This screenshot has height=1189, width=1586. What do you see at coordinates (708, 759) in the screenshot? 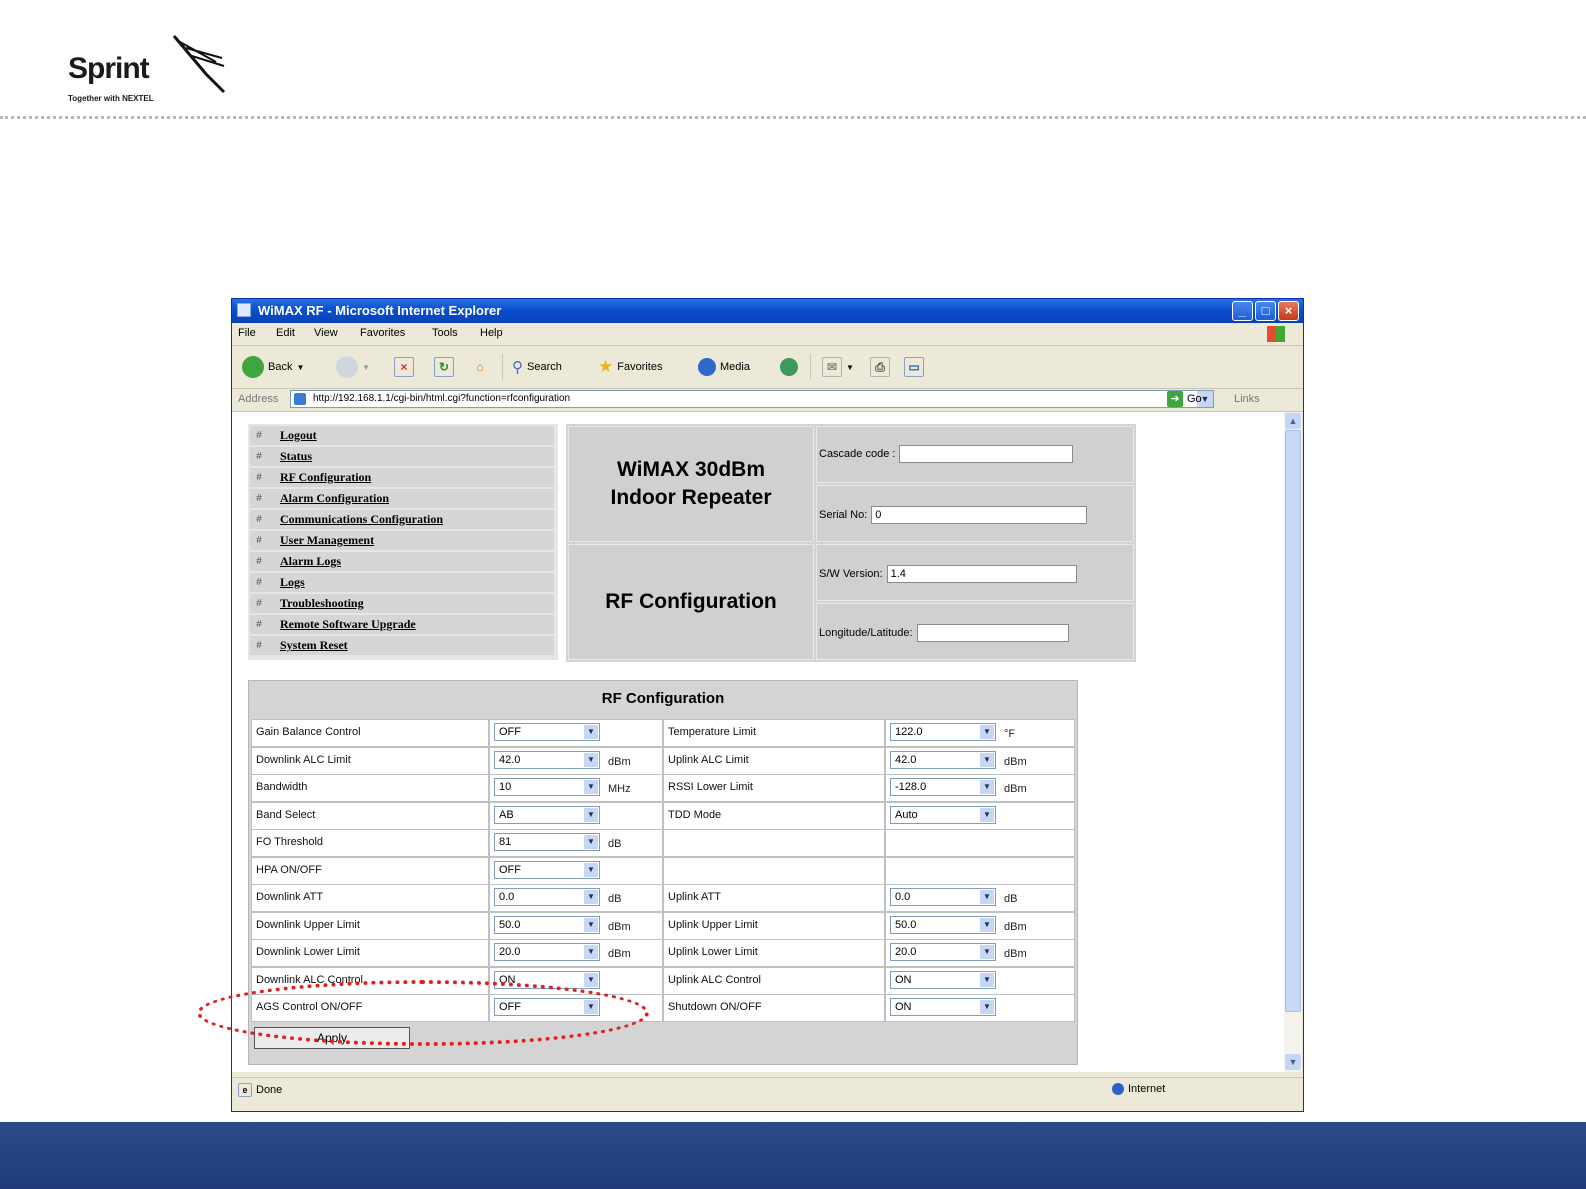
I see `rf-right-label: Uplink ALC Limit` at bounding box center [708, 759].